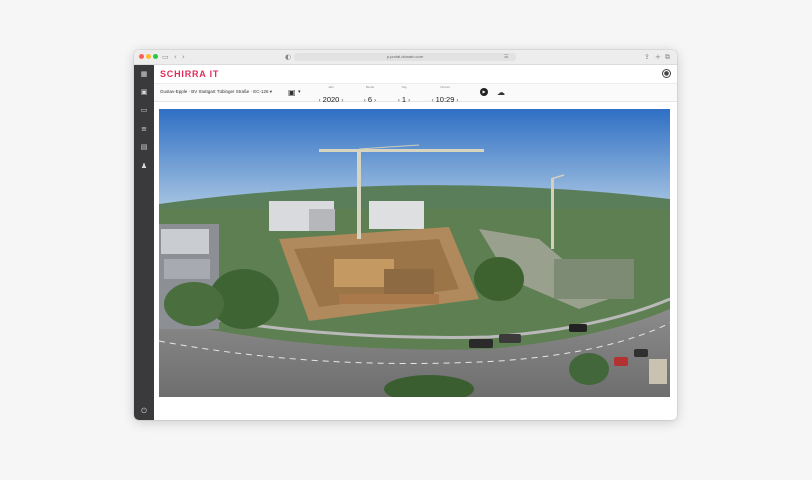 The height and width of the screenshot is (480, 812). What do you see at coordinates (155, 56) in the screenshot?
I see `maximize-window-button` at bounding box center [155, 56].